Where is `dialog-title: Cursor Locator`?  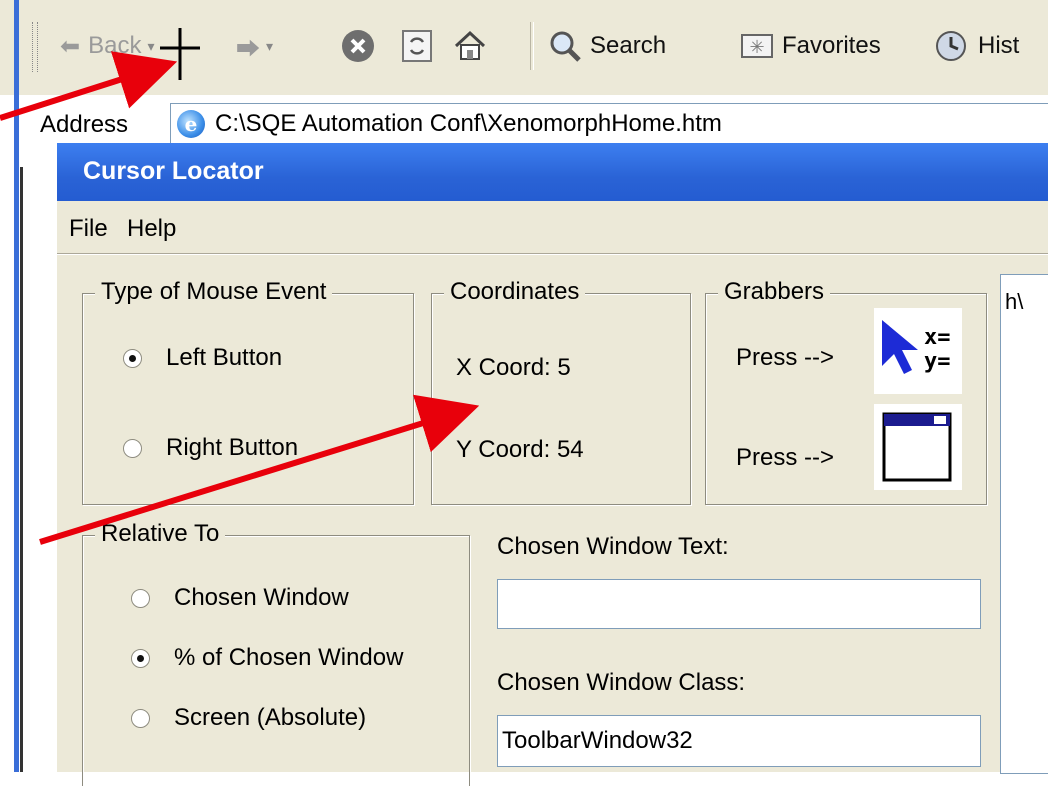
dialog-title: Cursor Locator is located at coordinates (173, 171).